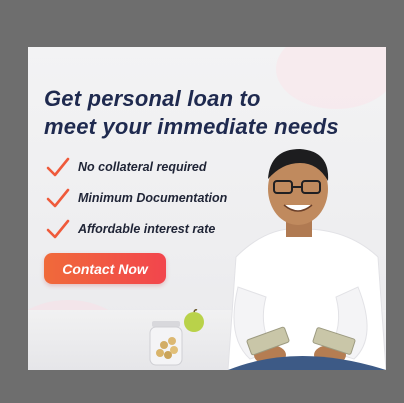 This screenshot has height=403, width=404. Describe the element at coordinates (153, 197) in the screenshot. I see `feature-text: Minimum Documentation` at that location.